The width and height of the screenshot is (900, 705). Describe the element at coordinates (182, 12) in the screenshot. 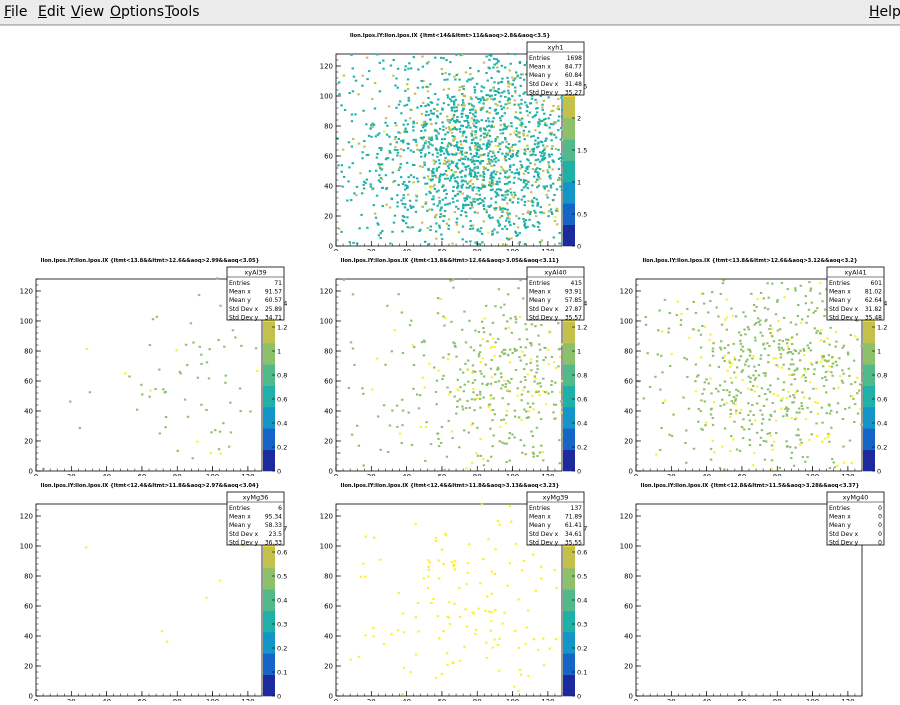

I see `menu-tools: Tools` at that location.